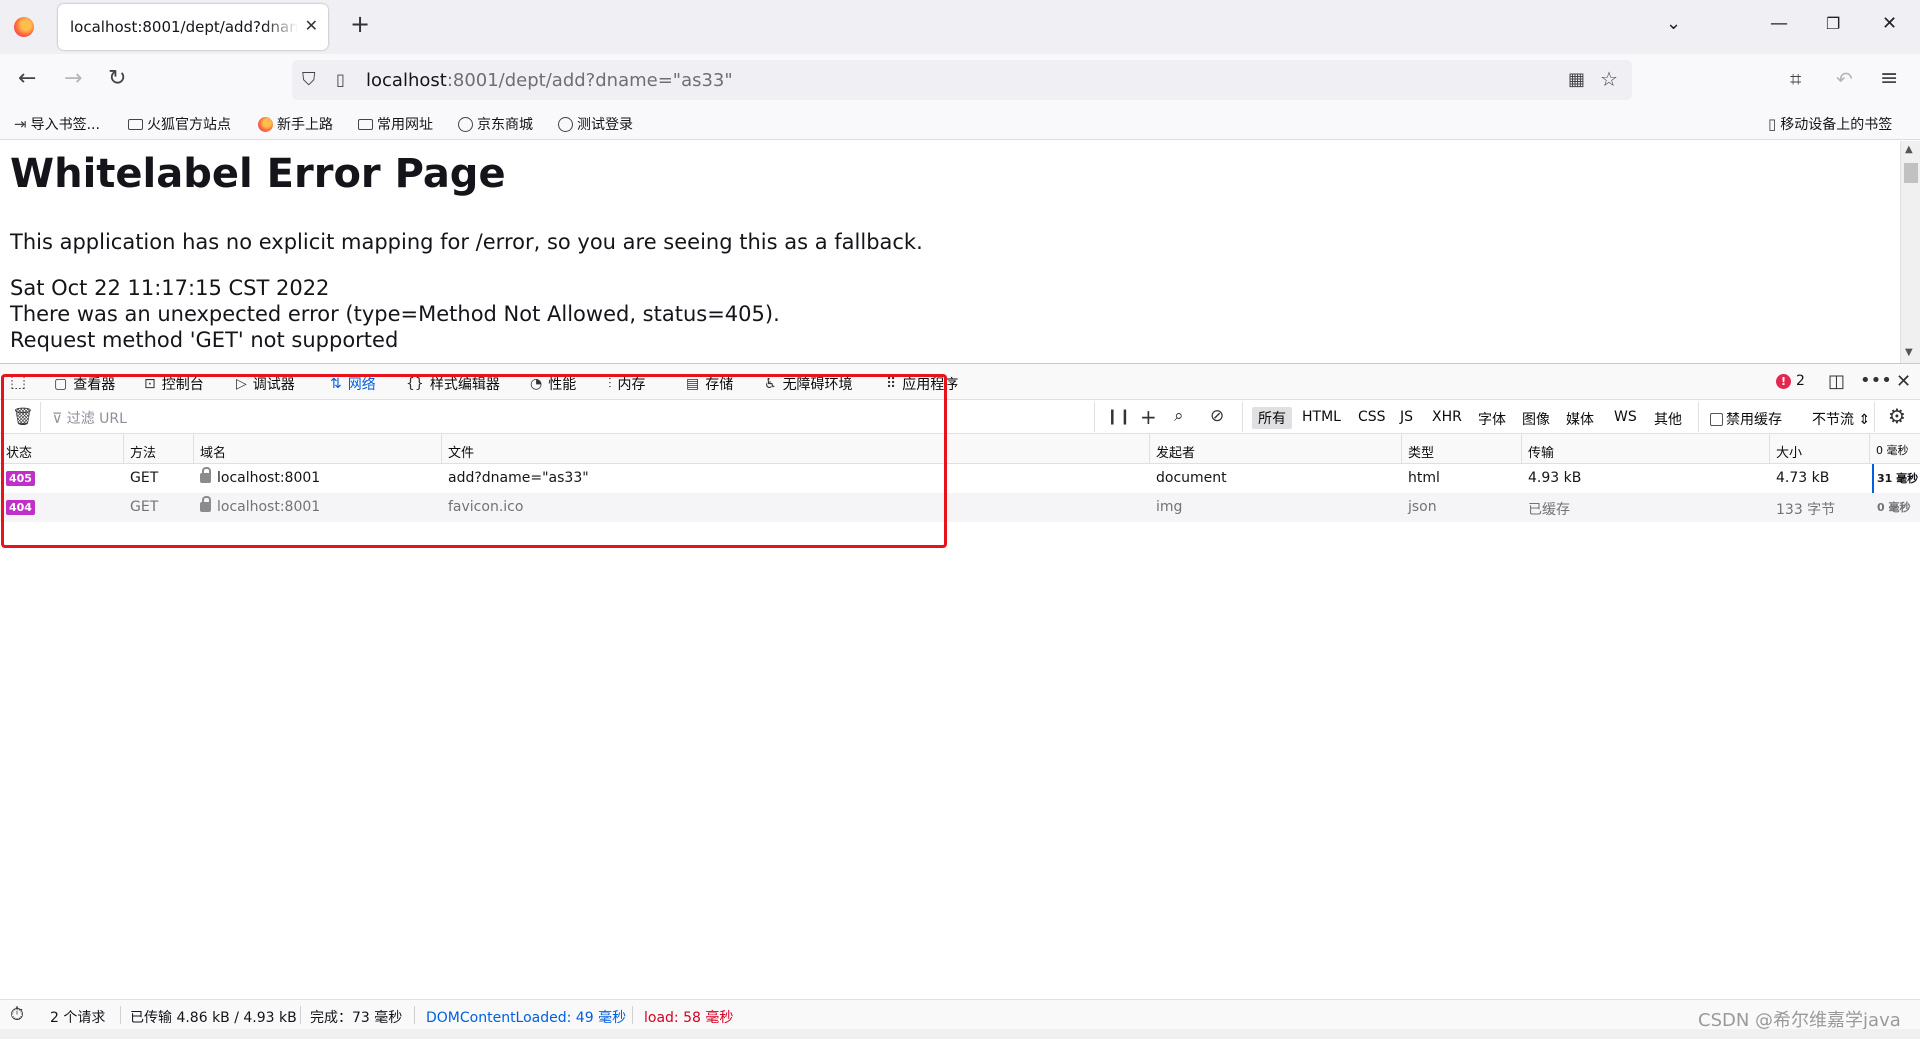  I want to click on trash-icon: 🗑, so click(23, 417).